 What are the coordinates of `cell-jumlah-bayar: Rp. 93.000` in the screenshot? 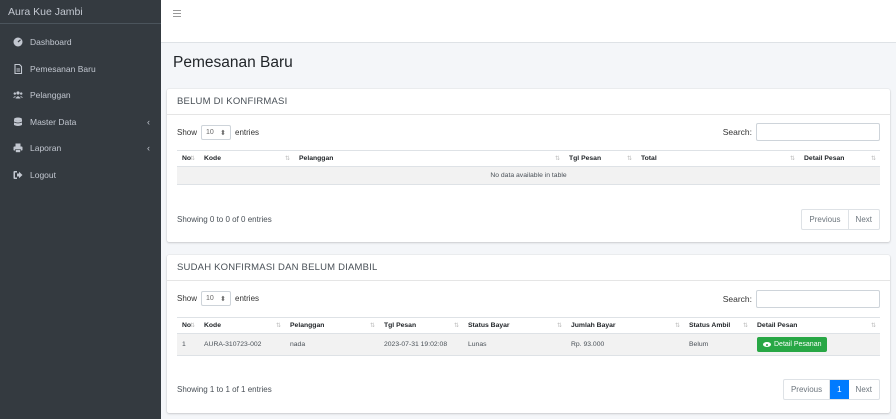 It's located at (625, 344).